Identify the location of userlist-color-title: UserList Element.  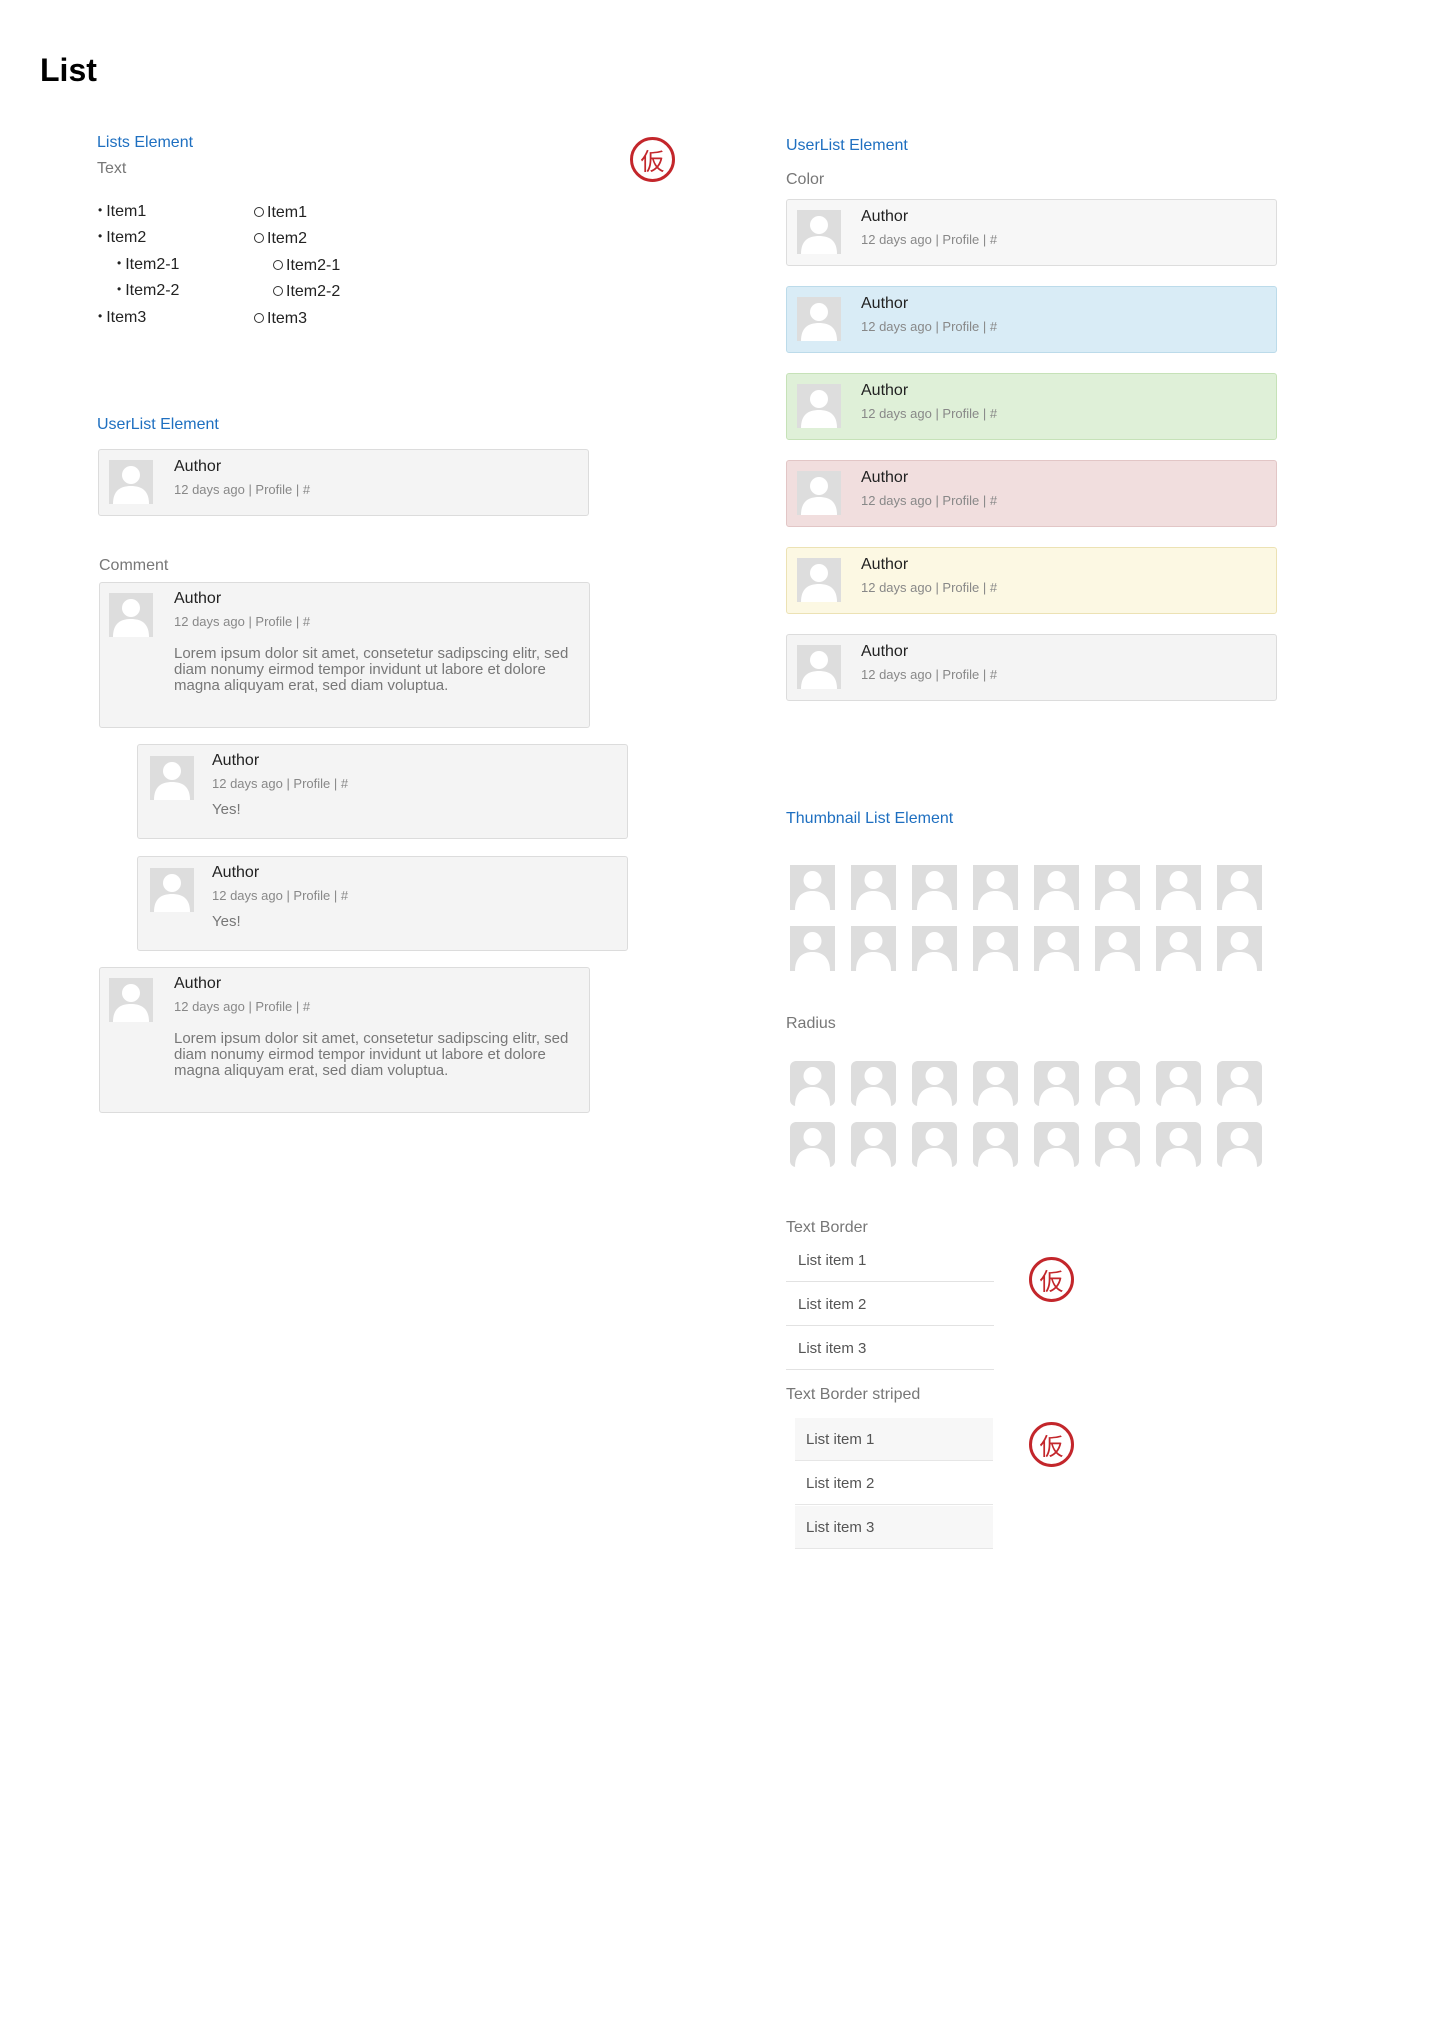
(847, 145).